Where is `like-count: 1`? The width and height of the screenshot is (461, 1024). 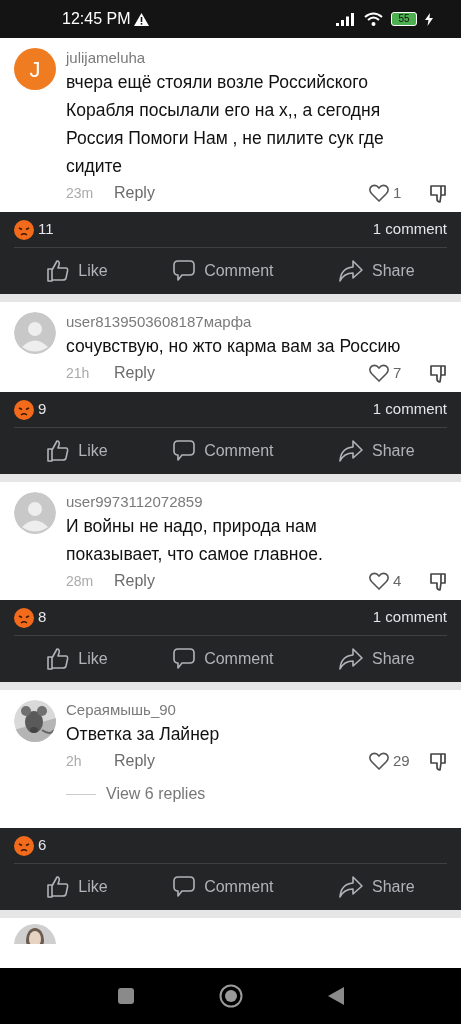
like-count: 1 is located at coordinates (397, 192).